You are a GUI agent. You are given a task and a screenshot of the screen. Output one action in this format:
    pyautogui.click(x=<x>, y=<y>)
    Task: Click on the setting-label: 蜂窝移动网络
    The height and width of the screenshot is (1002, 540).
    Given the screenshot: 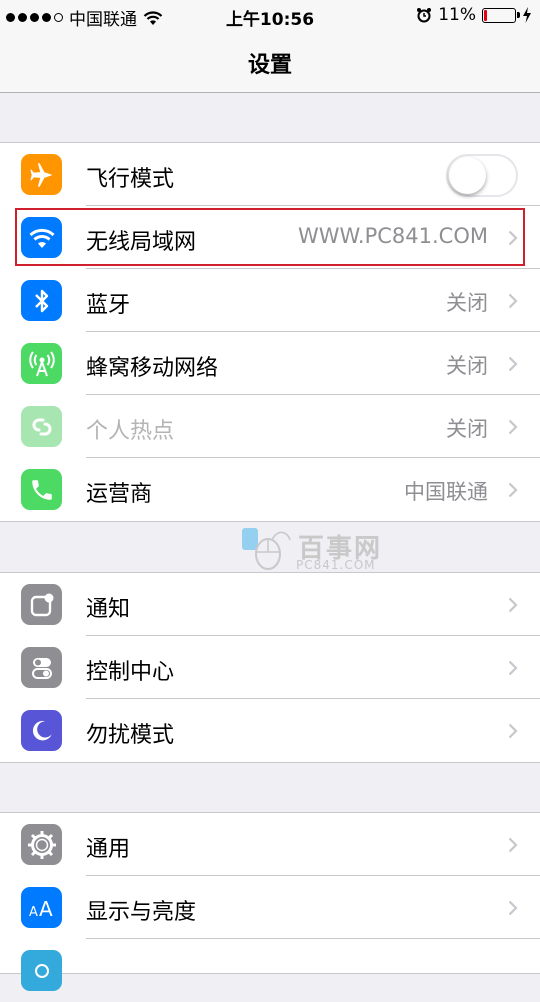 What is the action you would take?
    pyautogui.click(x=152, y=368)
    